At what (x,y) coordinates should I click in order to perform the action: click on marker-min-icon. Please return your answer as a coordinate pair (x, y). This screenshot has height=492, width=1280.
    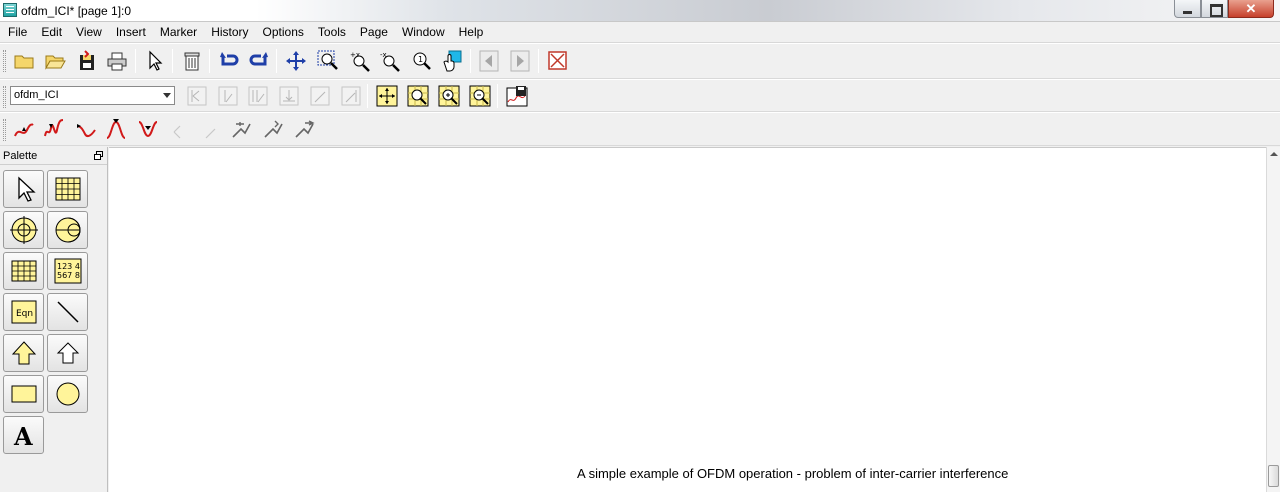
    Looking at the image, I should click on (148, 129).